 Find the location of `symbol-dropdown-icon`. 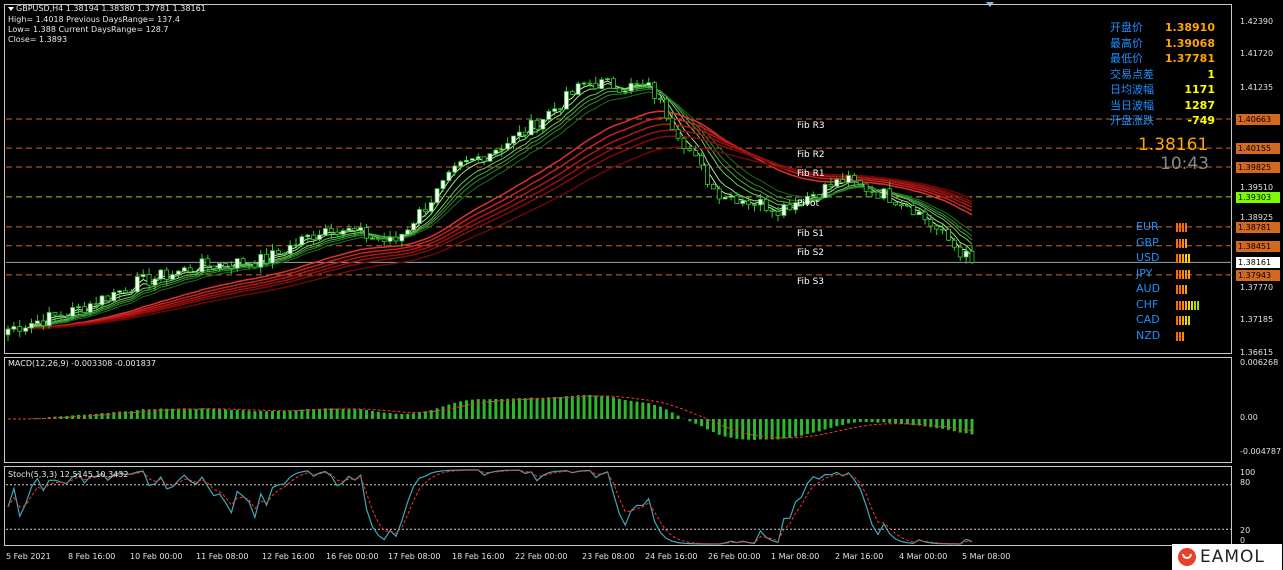

symbol-dropdown-icon is located at coordinates (11, 9).